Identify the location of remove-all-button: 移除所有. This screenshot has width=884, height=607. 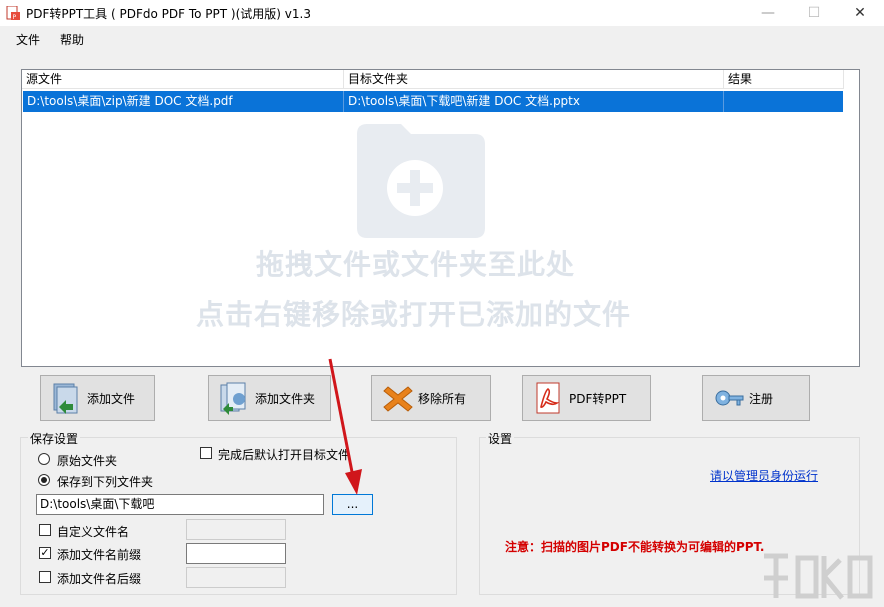
(431, 398).